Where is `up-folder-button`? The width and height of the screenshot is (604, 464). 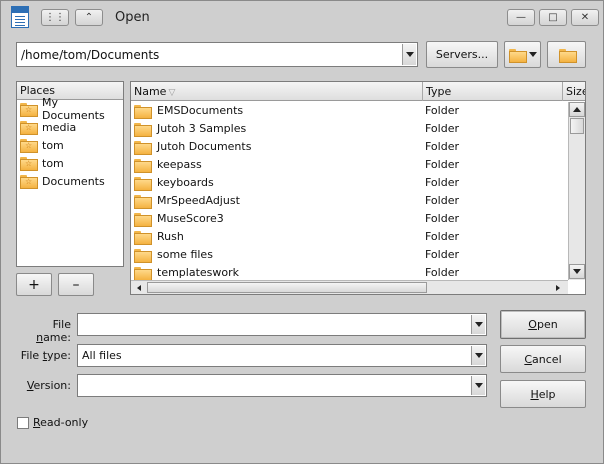
up-folder-button is located at coordinates (522, 54).